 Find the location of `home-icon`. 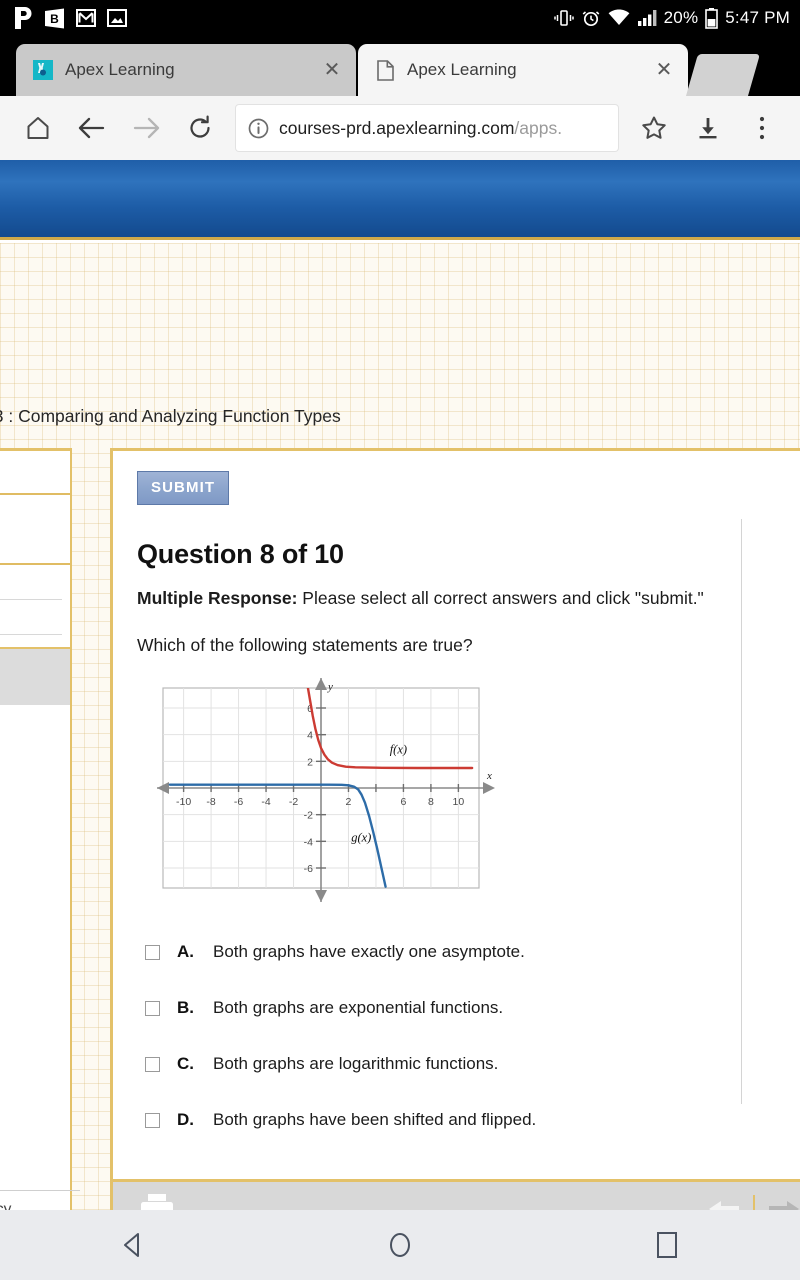

home-icon is located at coordinates (38, 128).